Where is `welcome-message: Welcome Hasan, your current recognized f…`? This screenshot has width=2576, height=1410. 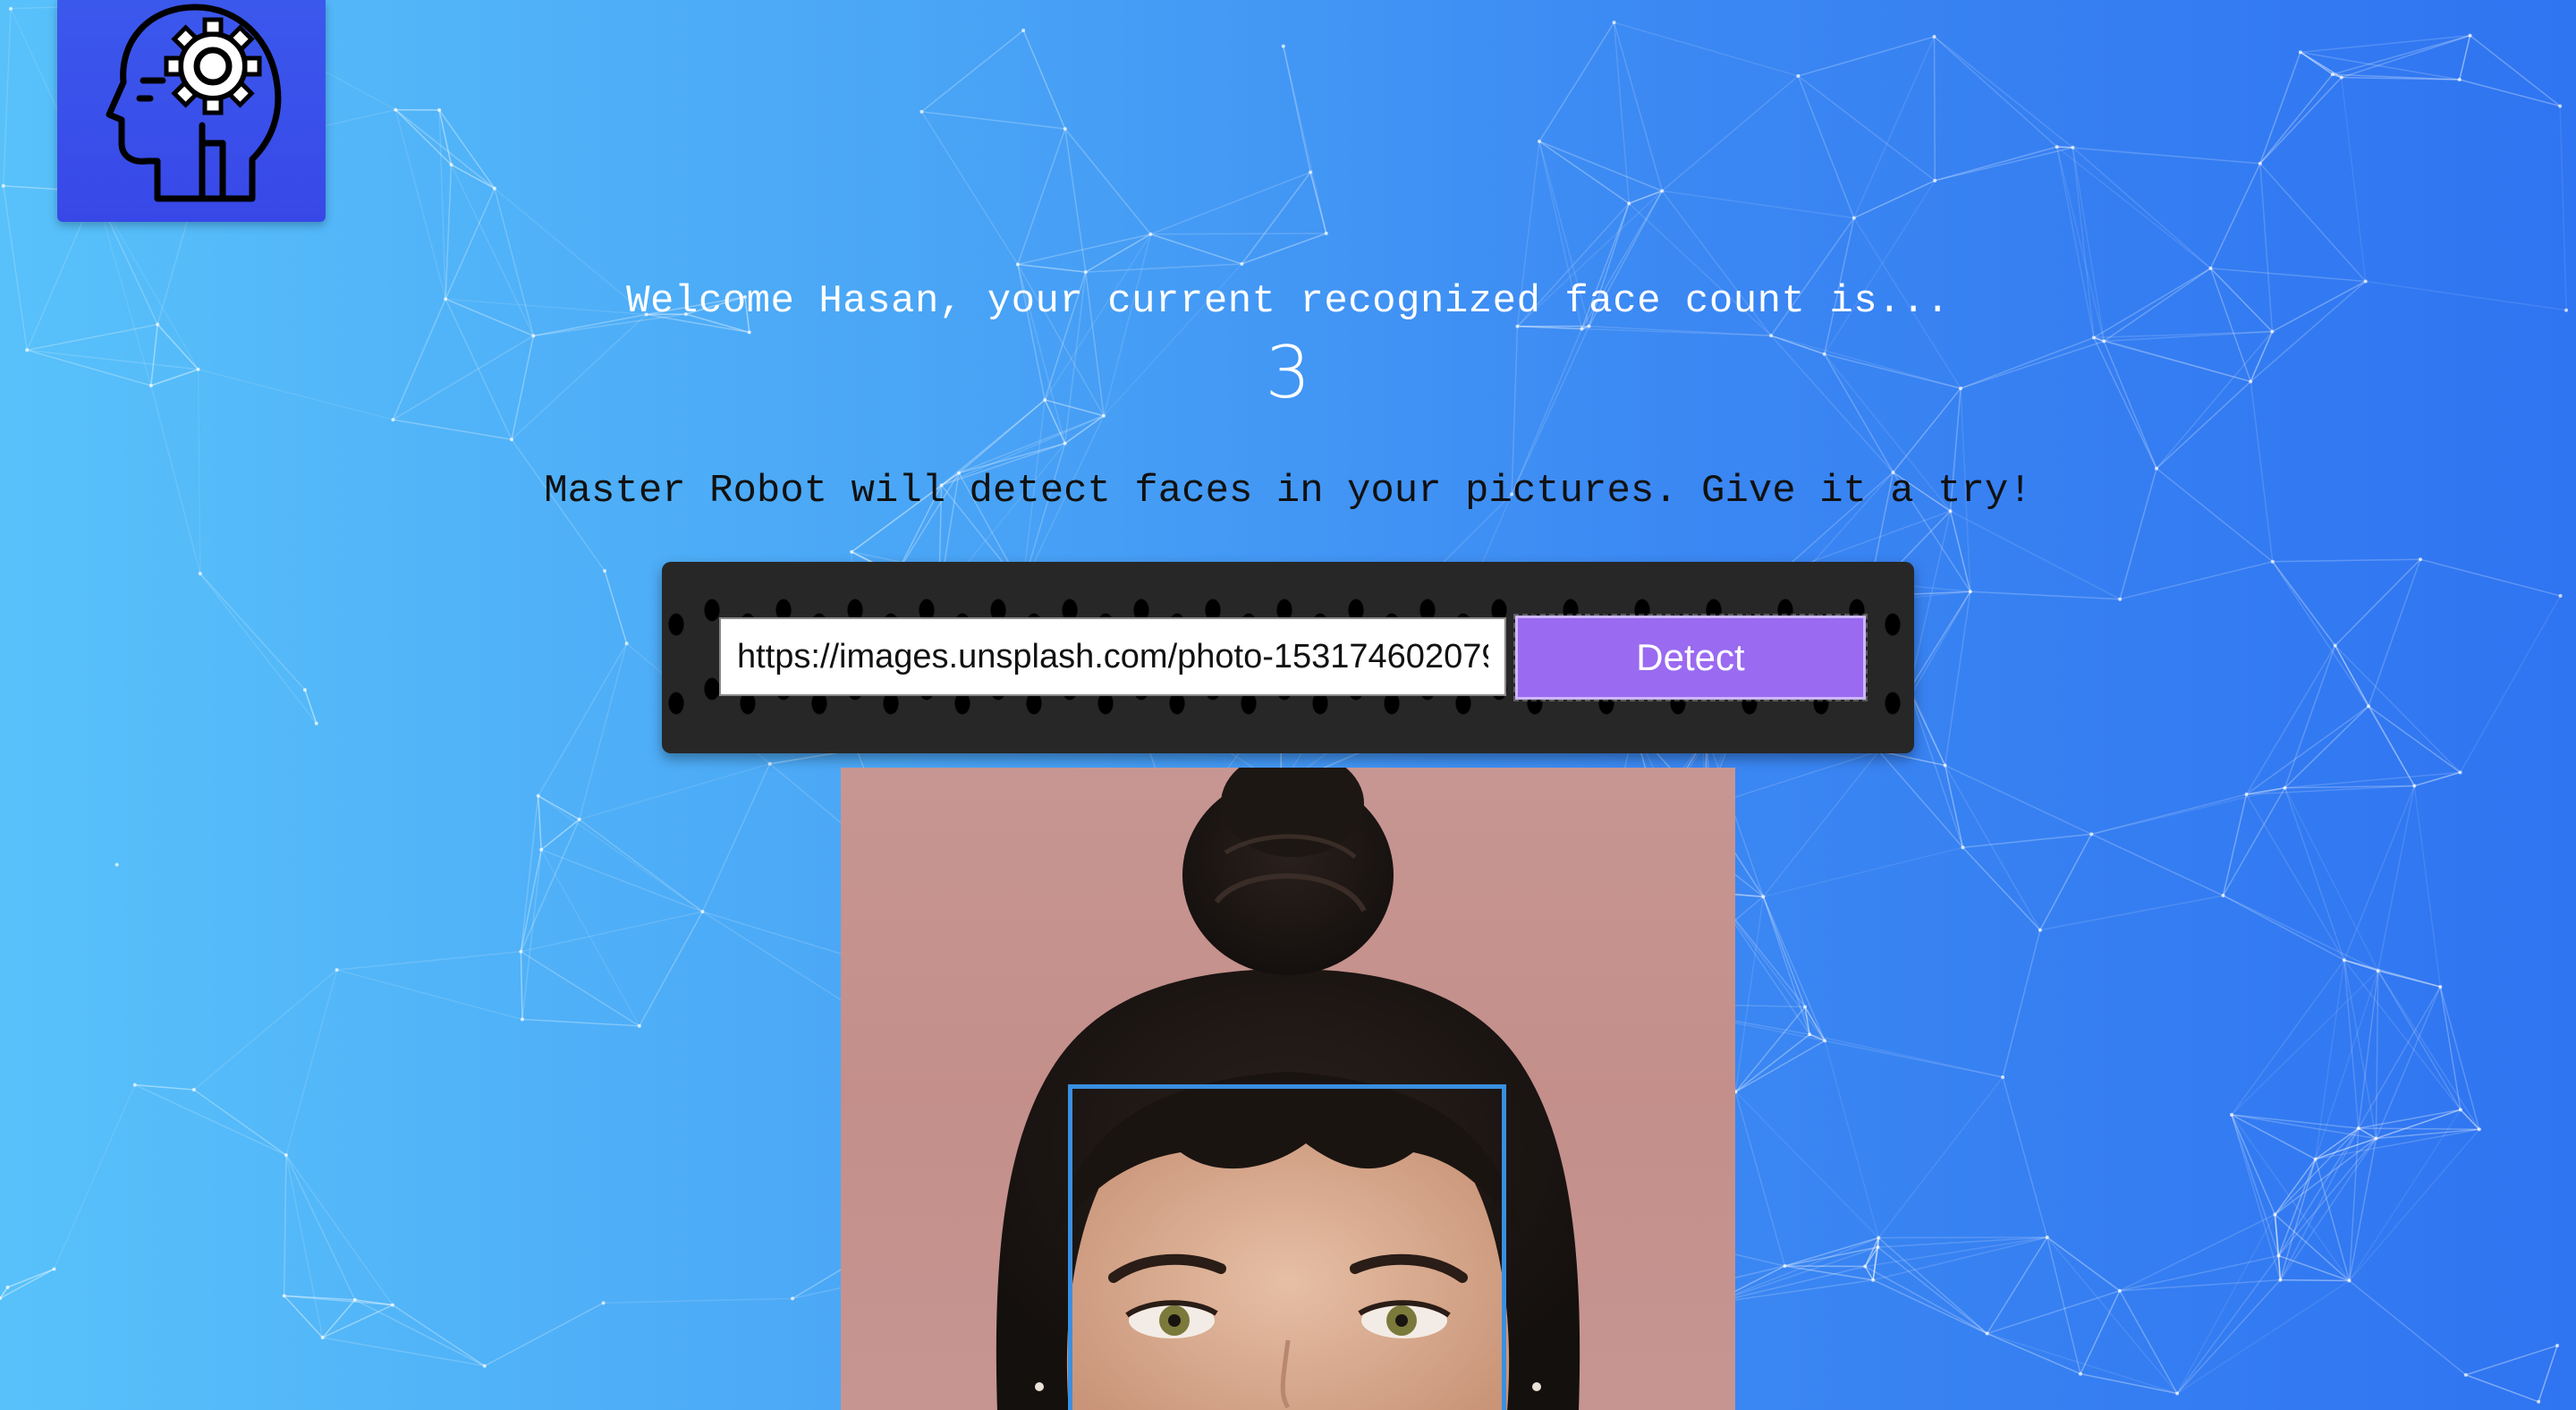
welcome-message: Welcome Hasan, your current recognized f… is located at coordinates (1288, 302).